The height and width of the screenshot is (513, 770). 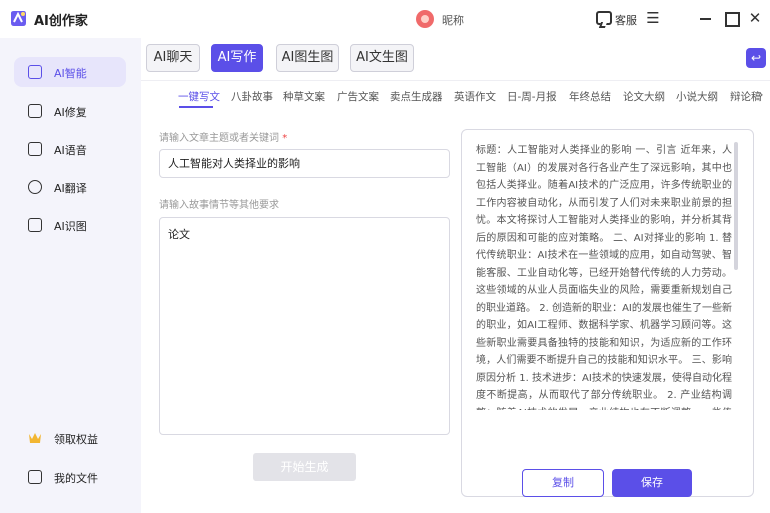 What do you see at coordinates (385, 19) in the screenshot?
I see `title-bar: AI创作家 昵称 客服 ☰ ✕` at bounding box center [385, 19].